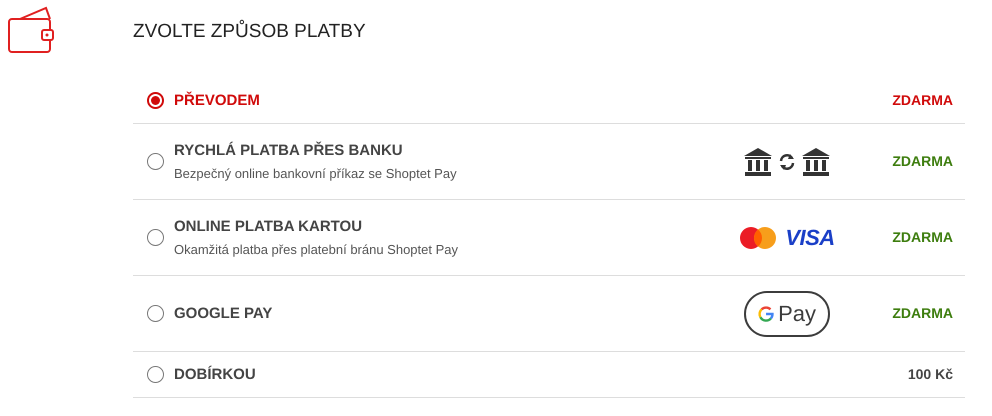 The width and height of the screenshot is (992, 416). Describe the element at coordinates (758, 238) in the screenshot. I see `mastercard-logo` at that location.